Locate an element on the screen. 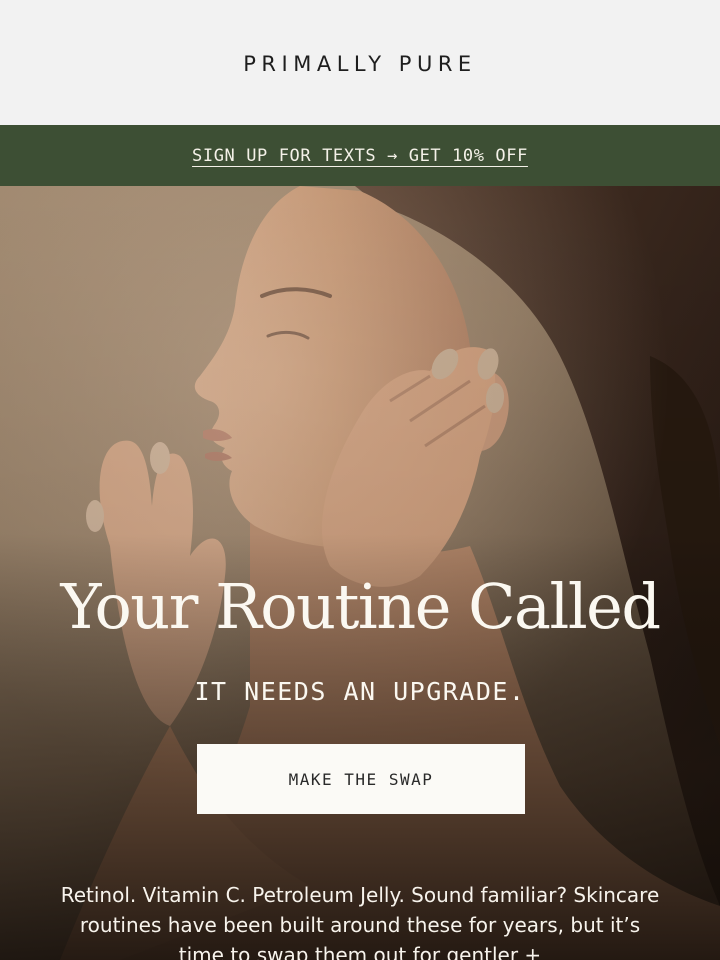 The image size is (720, 960). sms-signup-link: SIGN UP FOR TEXTS → GET 10% OFF is located at coordinates (360, 156).